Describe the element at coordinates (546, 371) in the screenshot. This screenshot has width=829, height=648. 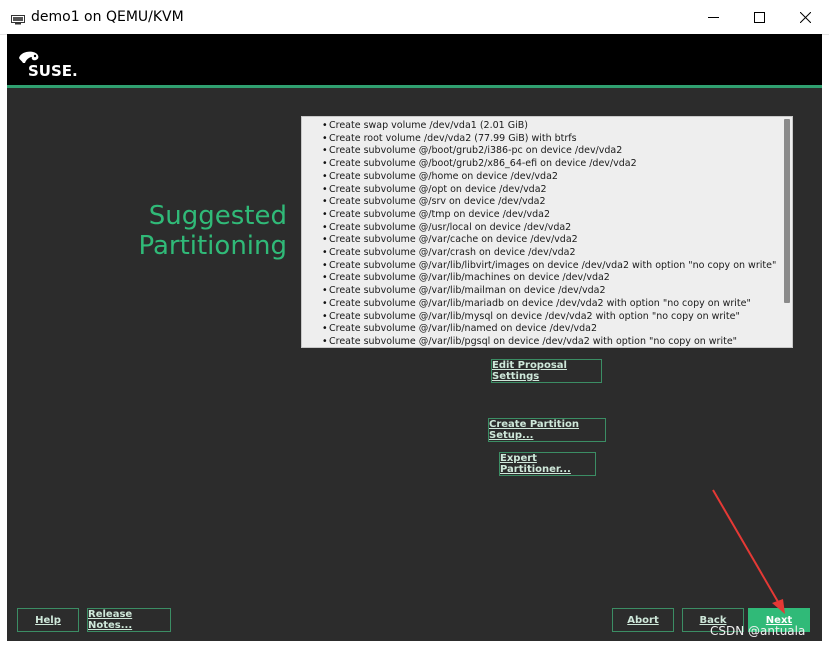
I see `edit-proposal-settings-button: Edit Proposal Settings` at that location.